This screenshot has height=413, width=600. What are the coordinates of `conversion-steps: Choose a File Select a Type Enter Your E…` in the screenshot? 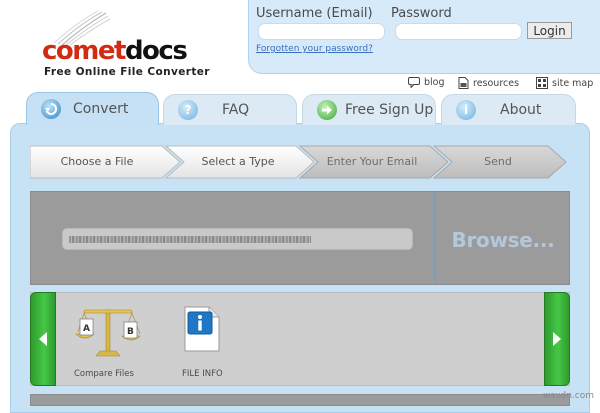 It's located at (300, 162).